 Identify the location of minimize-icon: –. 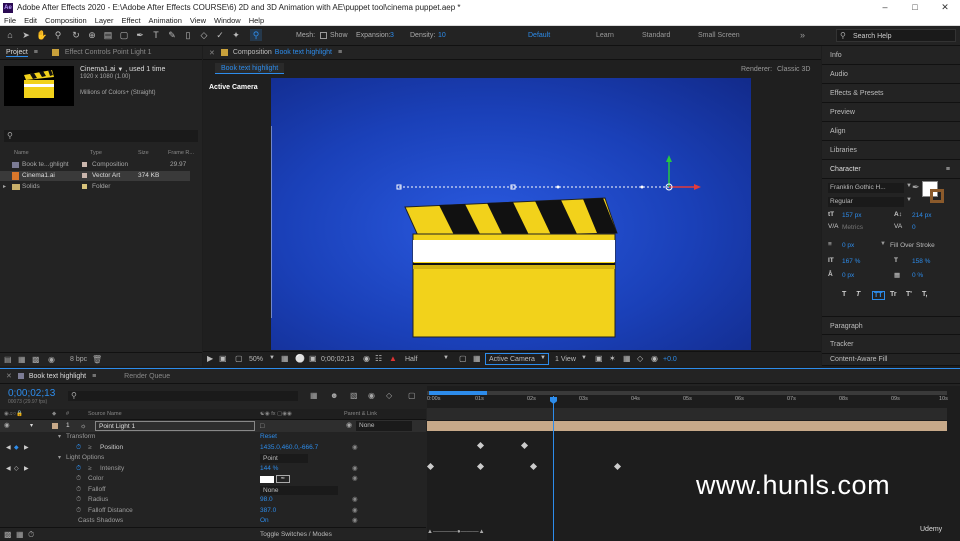
(885, 7).